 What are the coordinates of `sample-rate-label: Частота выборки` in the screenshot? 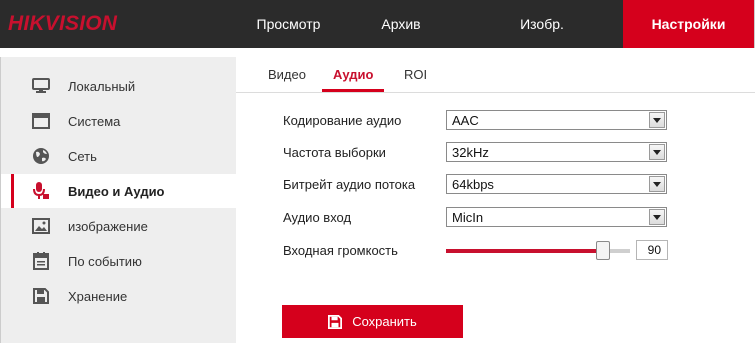 It's located at (334, 152).